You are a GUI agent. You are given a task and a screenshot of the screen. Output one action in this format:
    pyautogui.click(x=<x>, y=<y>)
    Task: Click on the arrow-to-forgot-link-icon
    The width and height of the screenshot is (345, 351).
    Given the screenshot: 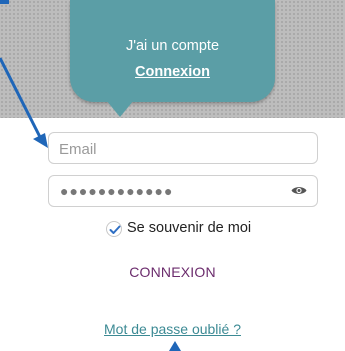 What is the action you would take?
    pyautogui.click(x=175, y=346)
    